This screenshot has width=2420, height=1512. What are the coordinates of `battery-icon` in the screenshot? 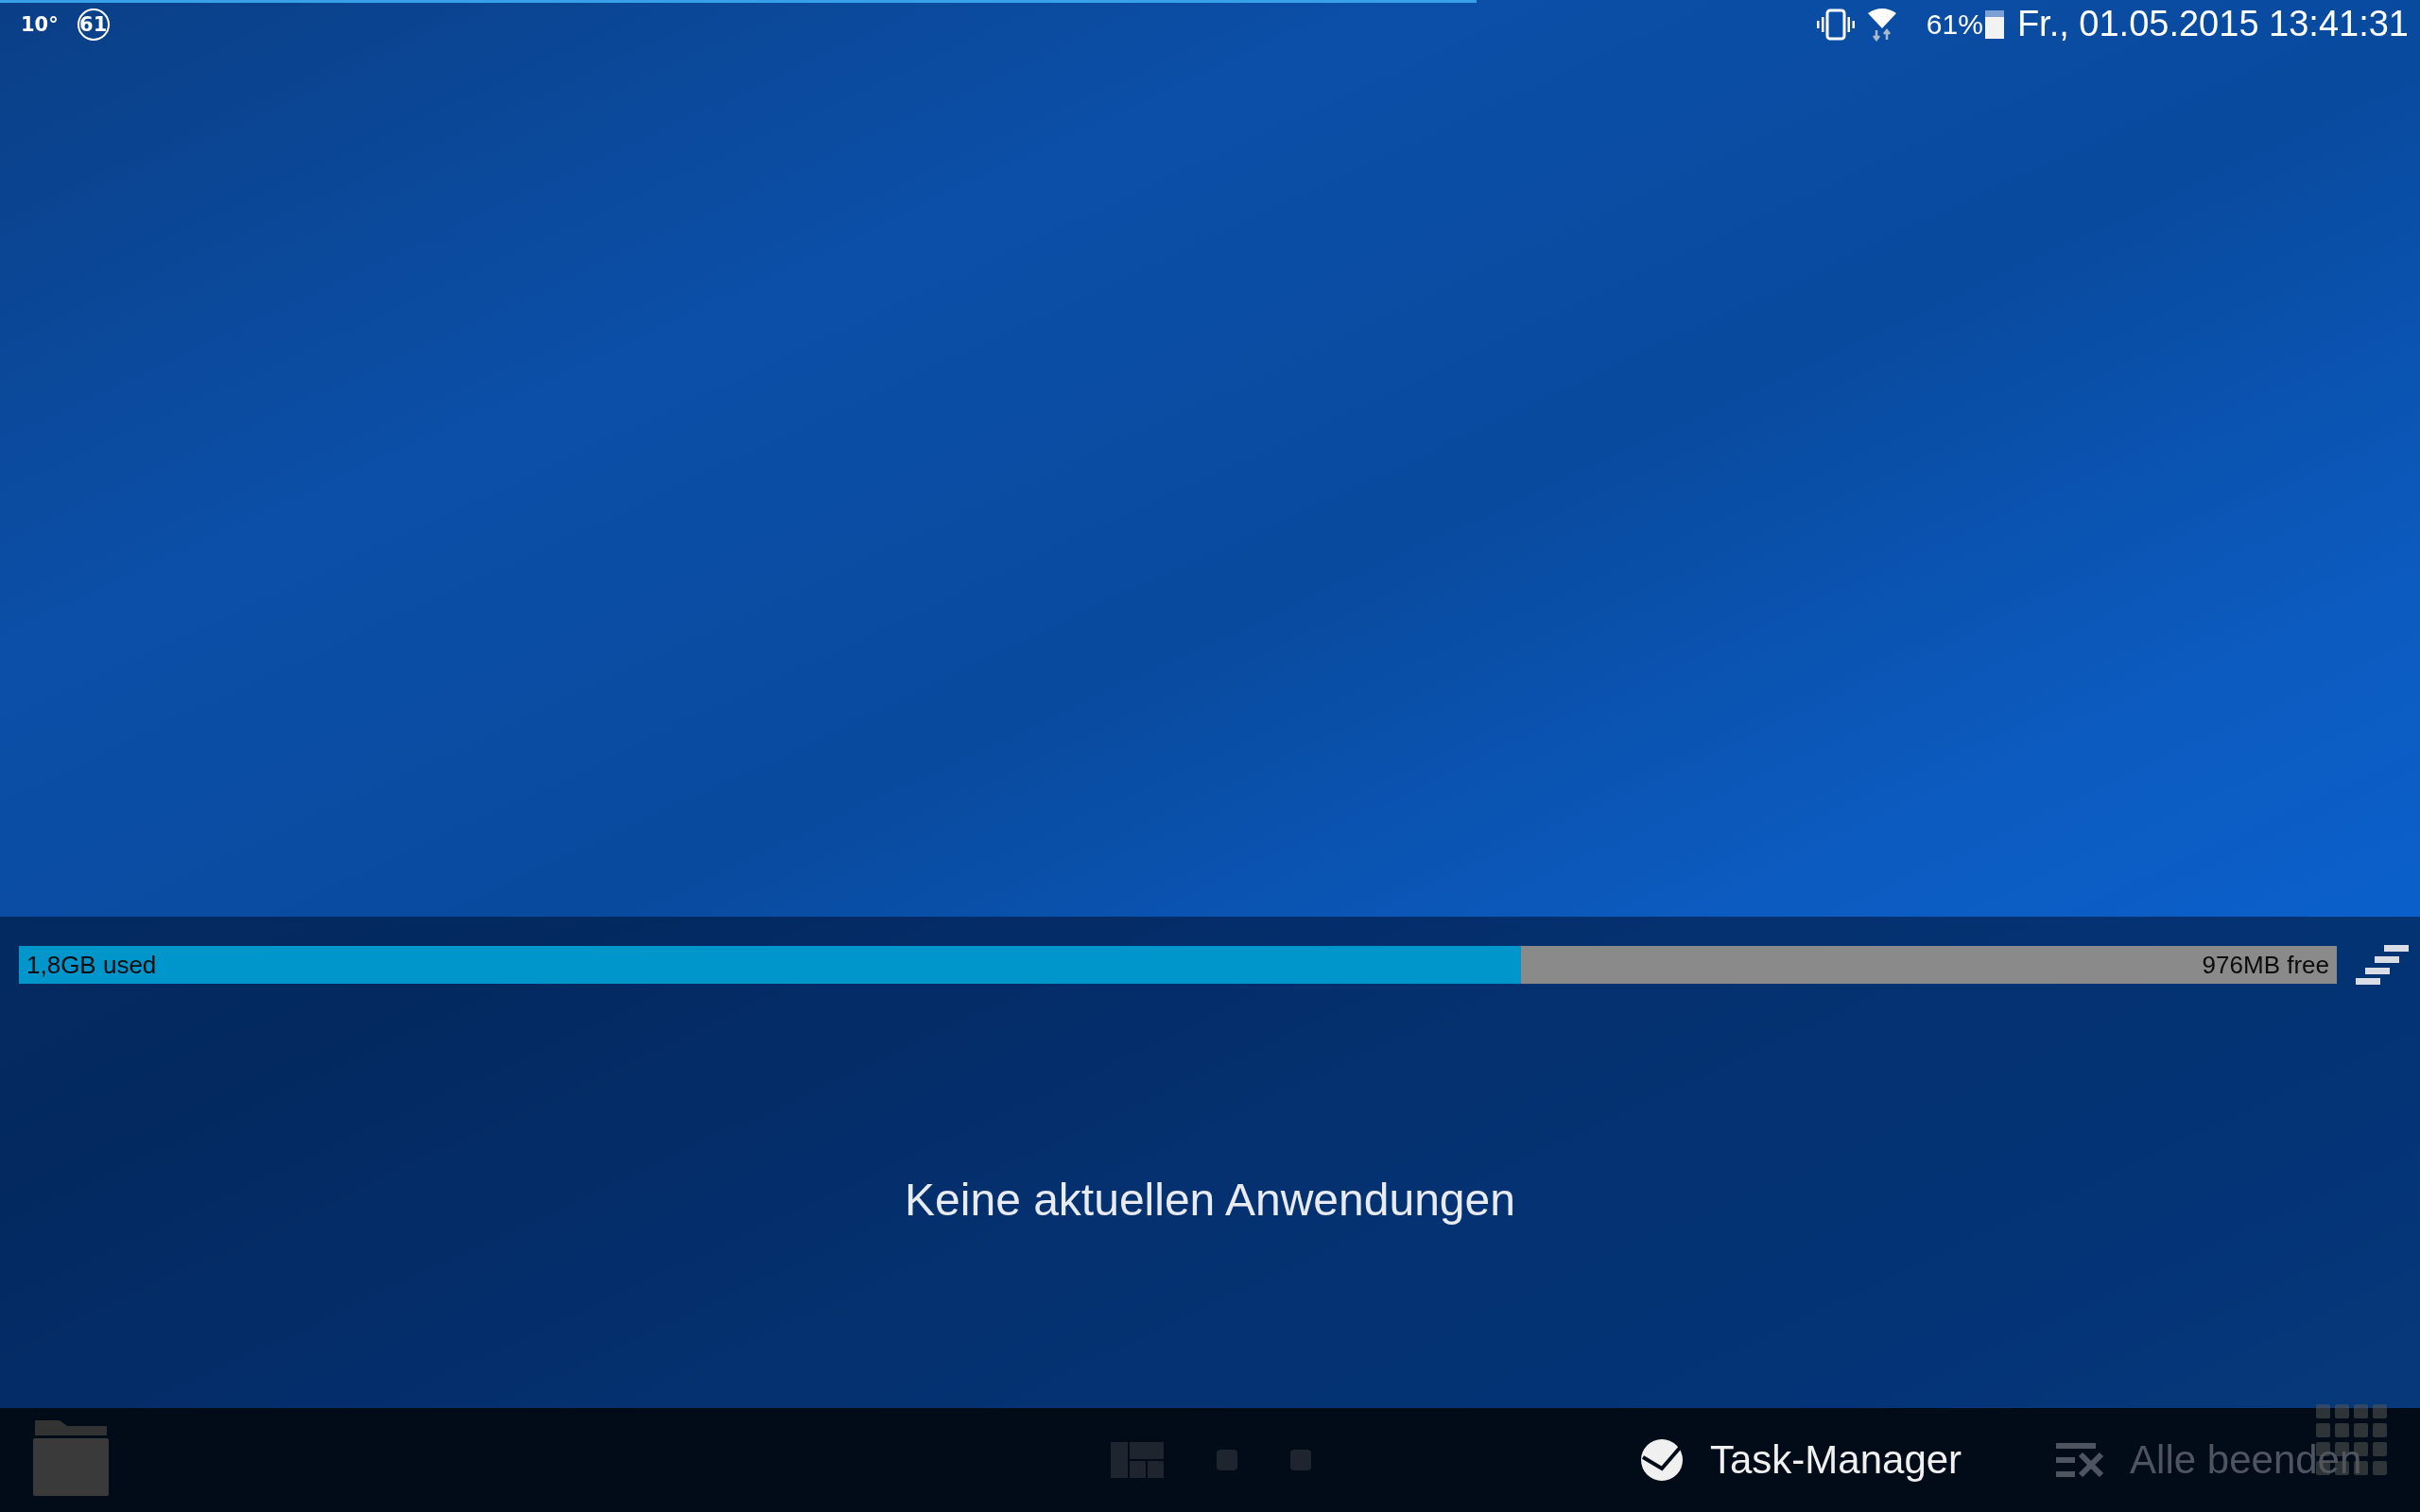 It's located at (1994, 24).